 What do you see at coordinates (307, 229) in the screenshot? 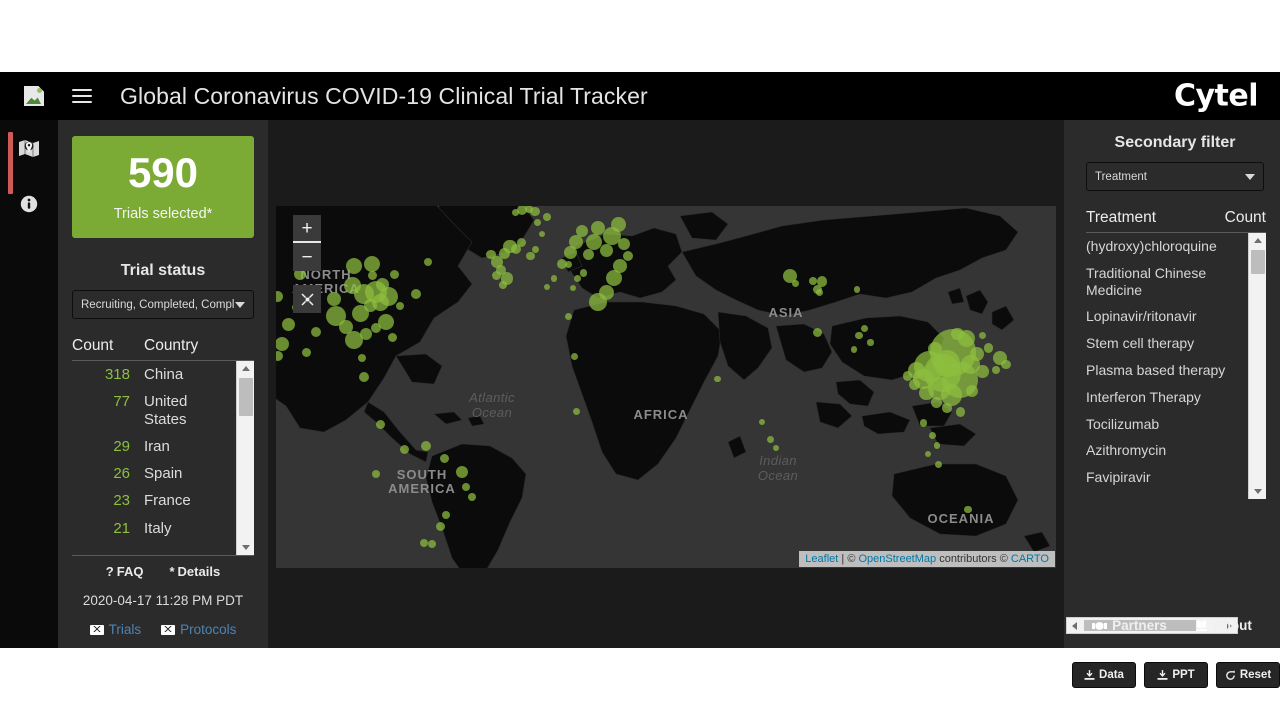
I see `zoom-in-button: +` at bounding box center [307, 229].